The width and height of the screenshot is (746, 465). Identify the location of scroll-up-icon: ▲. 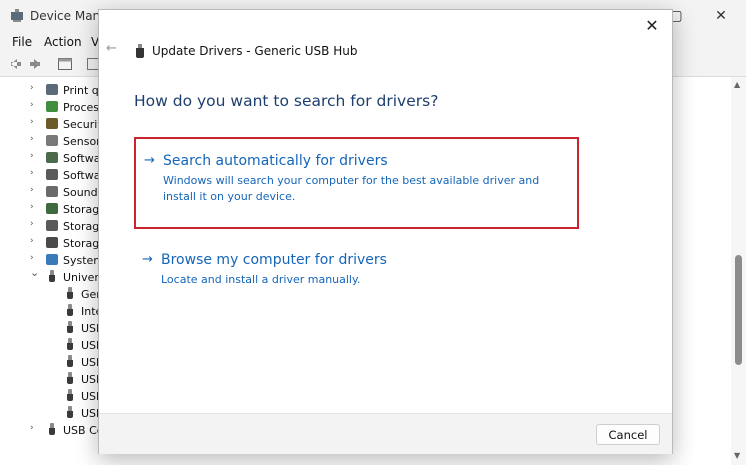
(737, 84).